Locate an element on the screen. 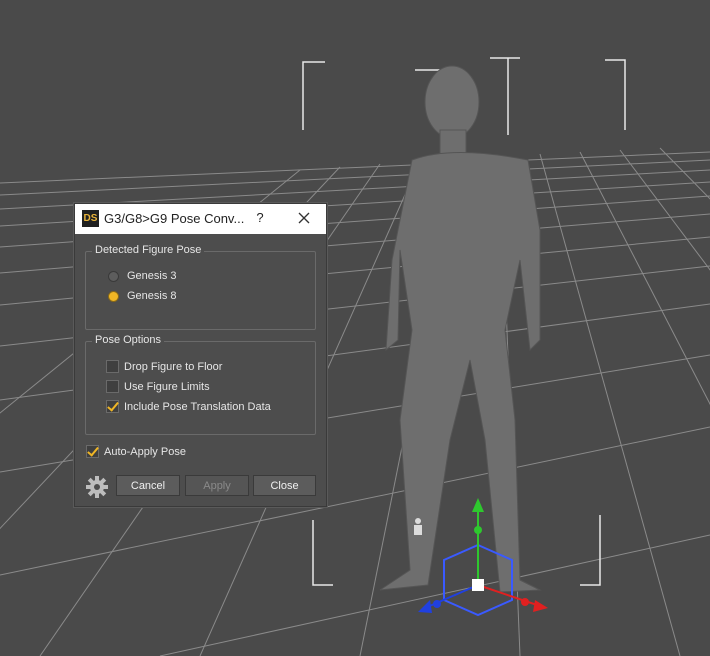 The height and width of the screenshot is (656, 710). radio-label: Genesis 8 is located at coordinates (152, 296).